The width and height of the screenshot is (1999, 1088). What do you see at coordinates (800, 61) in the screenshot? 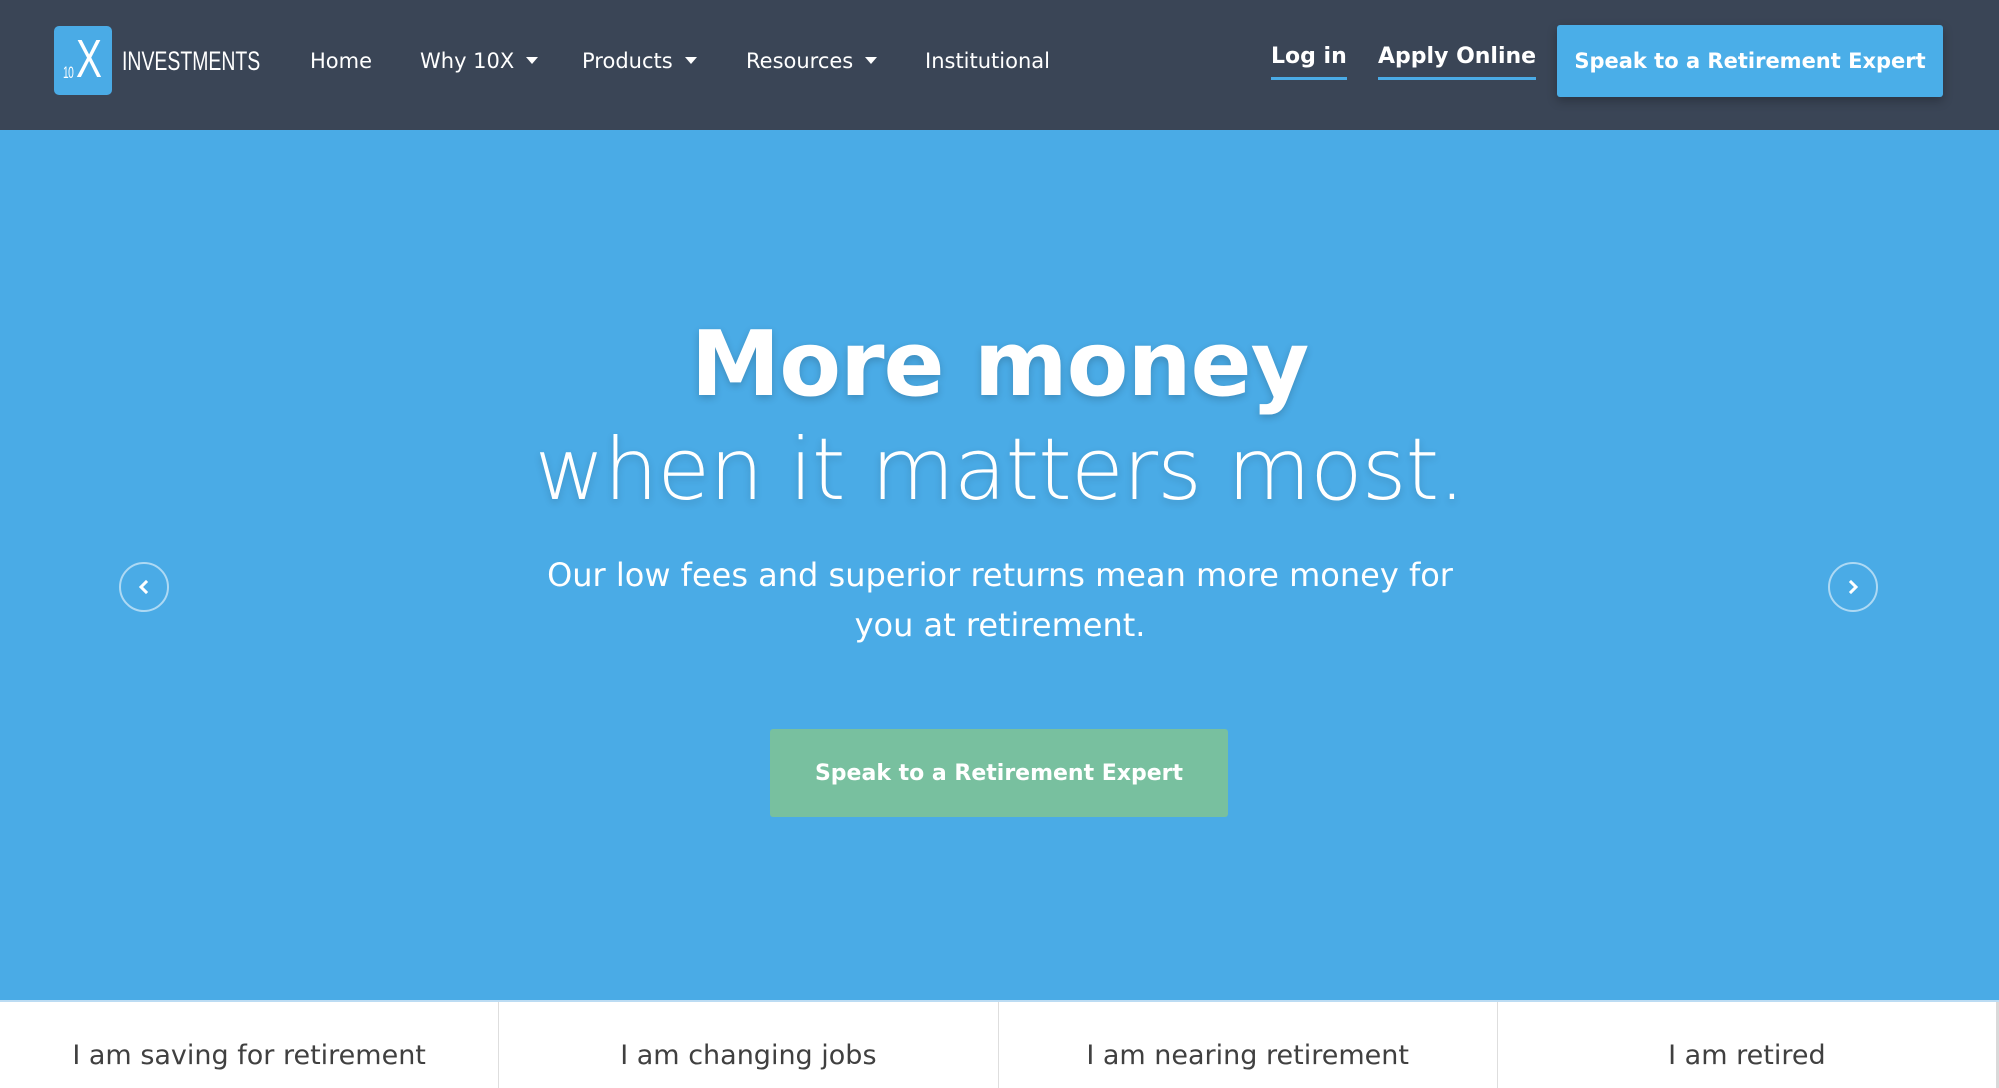
I see `nav-resources-label: Resources` at bounding box center [800, 61].